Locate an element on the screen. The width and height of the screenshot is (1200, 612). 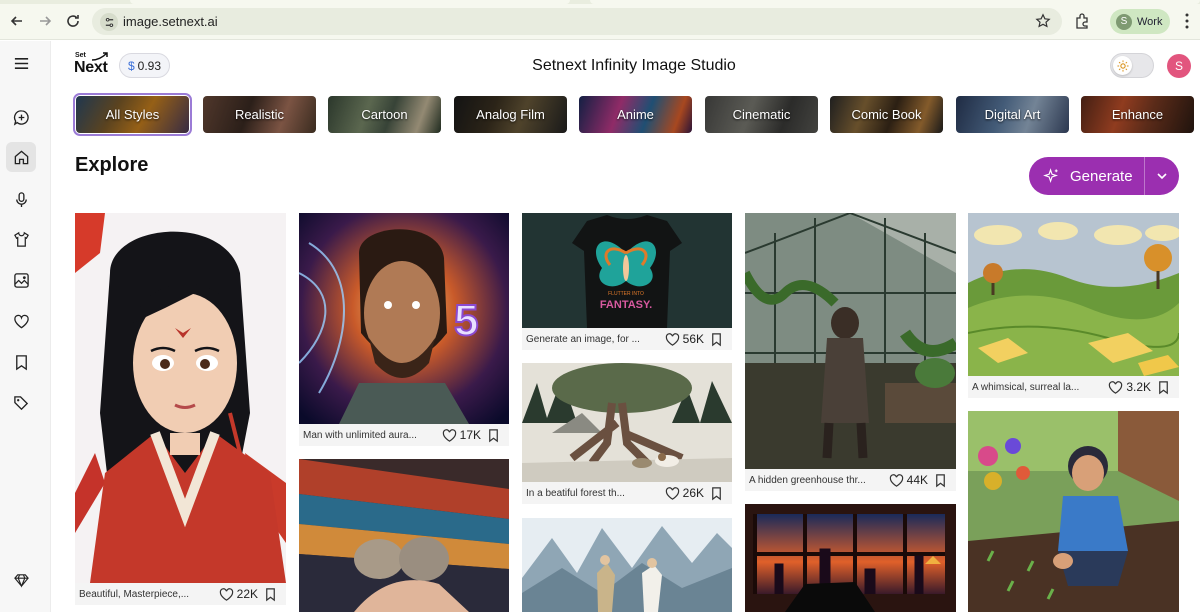
style-chip-label: Anime is located at coordinates (635, 114).